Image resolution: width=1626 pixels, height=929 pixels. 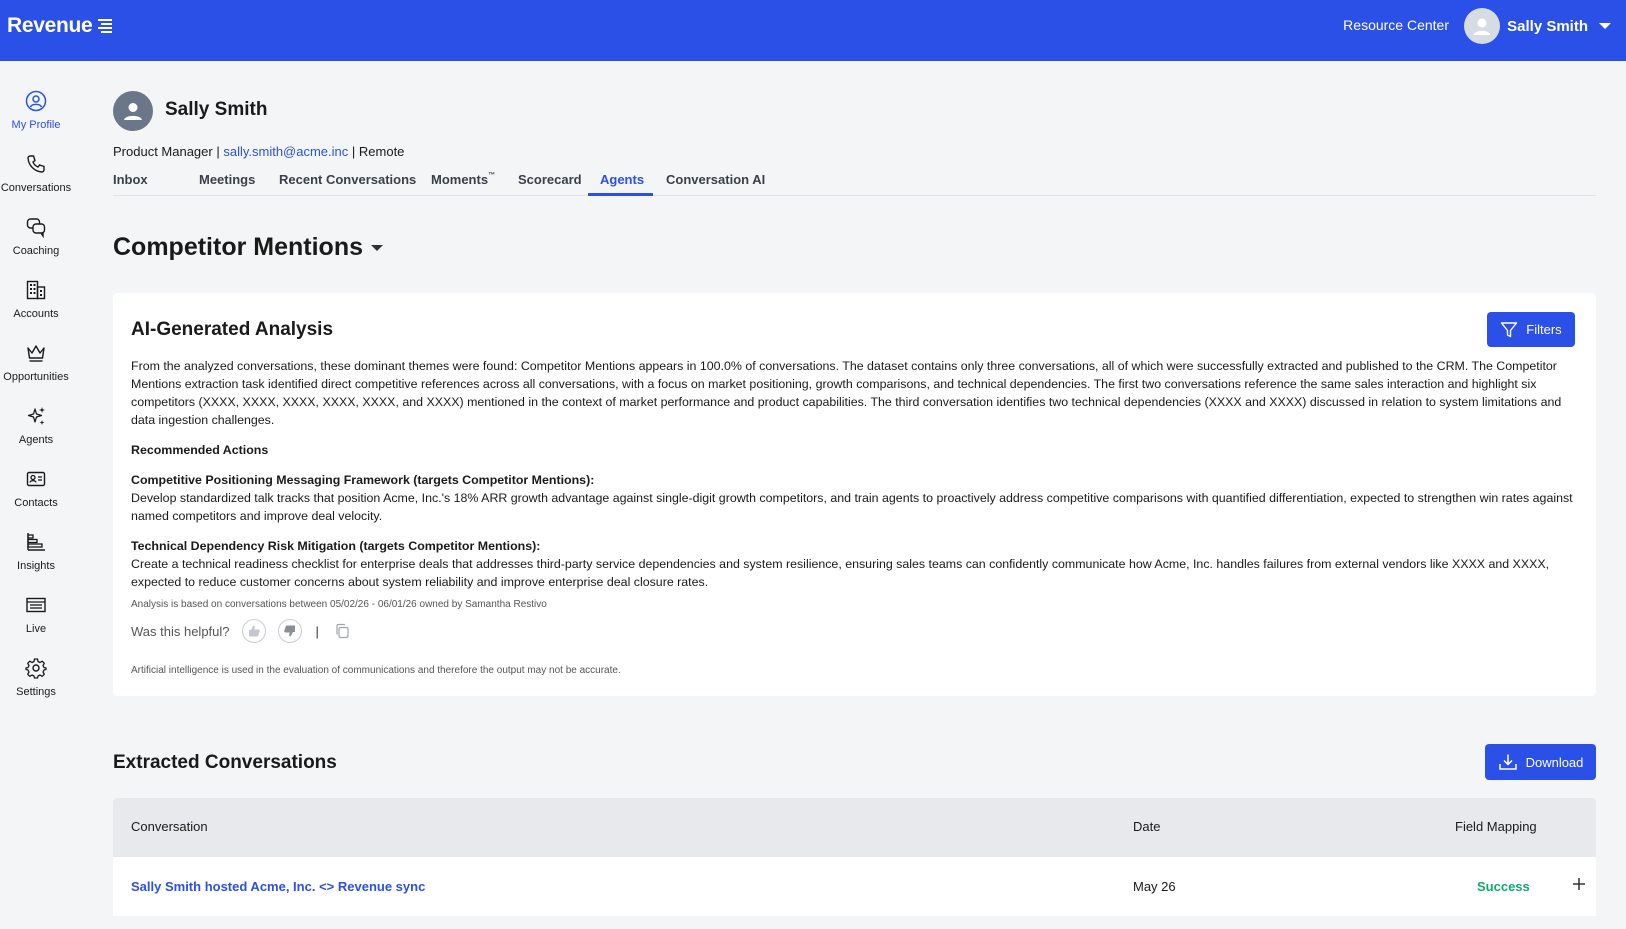 I want to click on tab-recent-conversations: Recent Conversations, so click(x=347, y=179).